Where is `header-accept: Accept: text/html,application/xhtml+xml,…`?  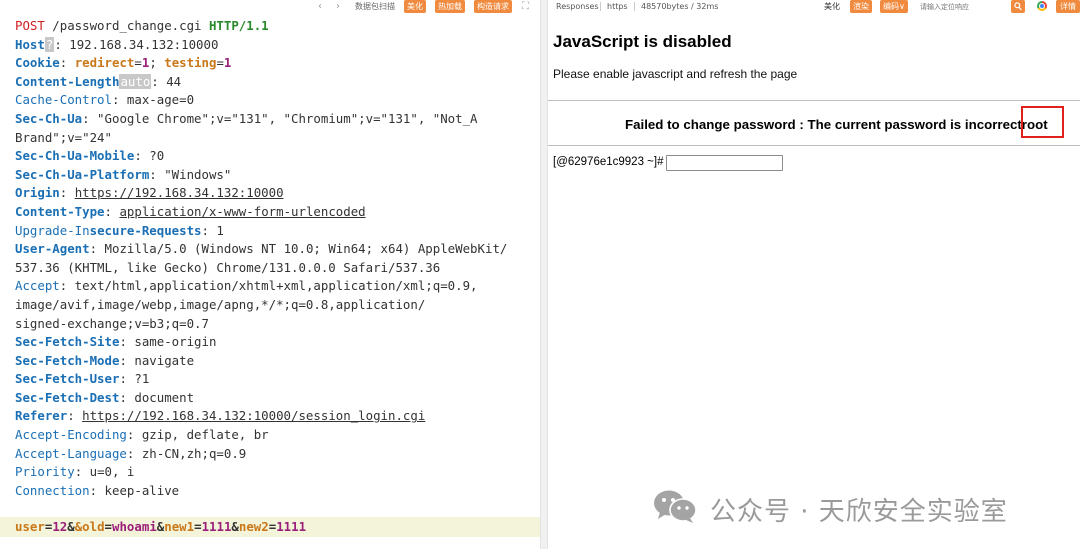 header-accept: Accept: text/html,application/xhtml+xml,… is located at coordinates (246, 286).